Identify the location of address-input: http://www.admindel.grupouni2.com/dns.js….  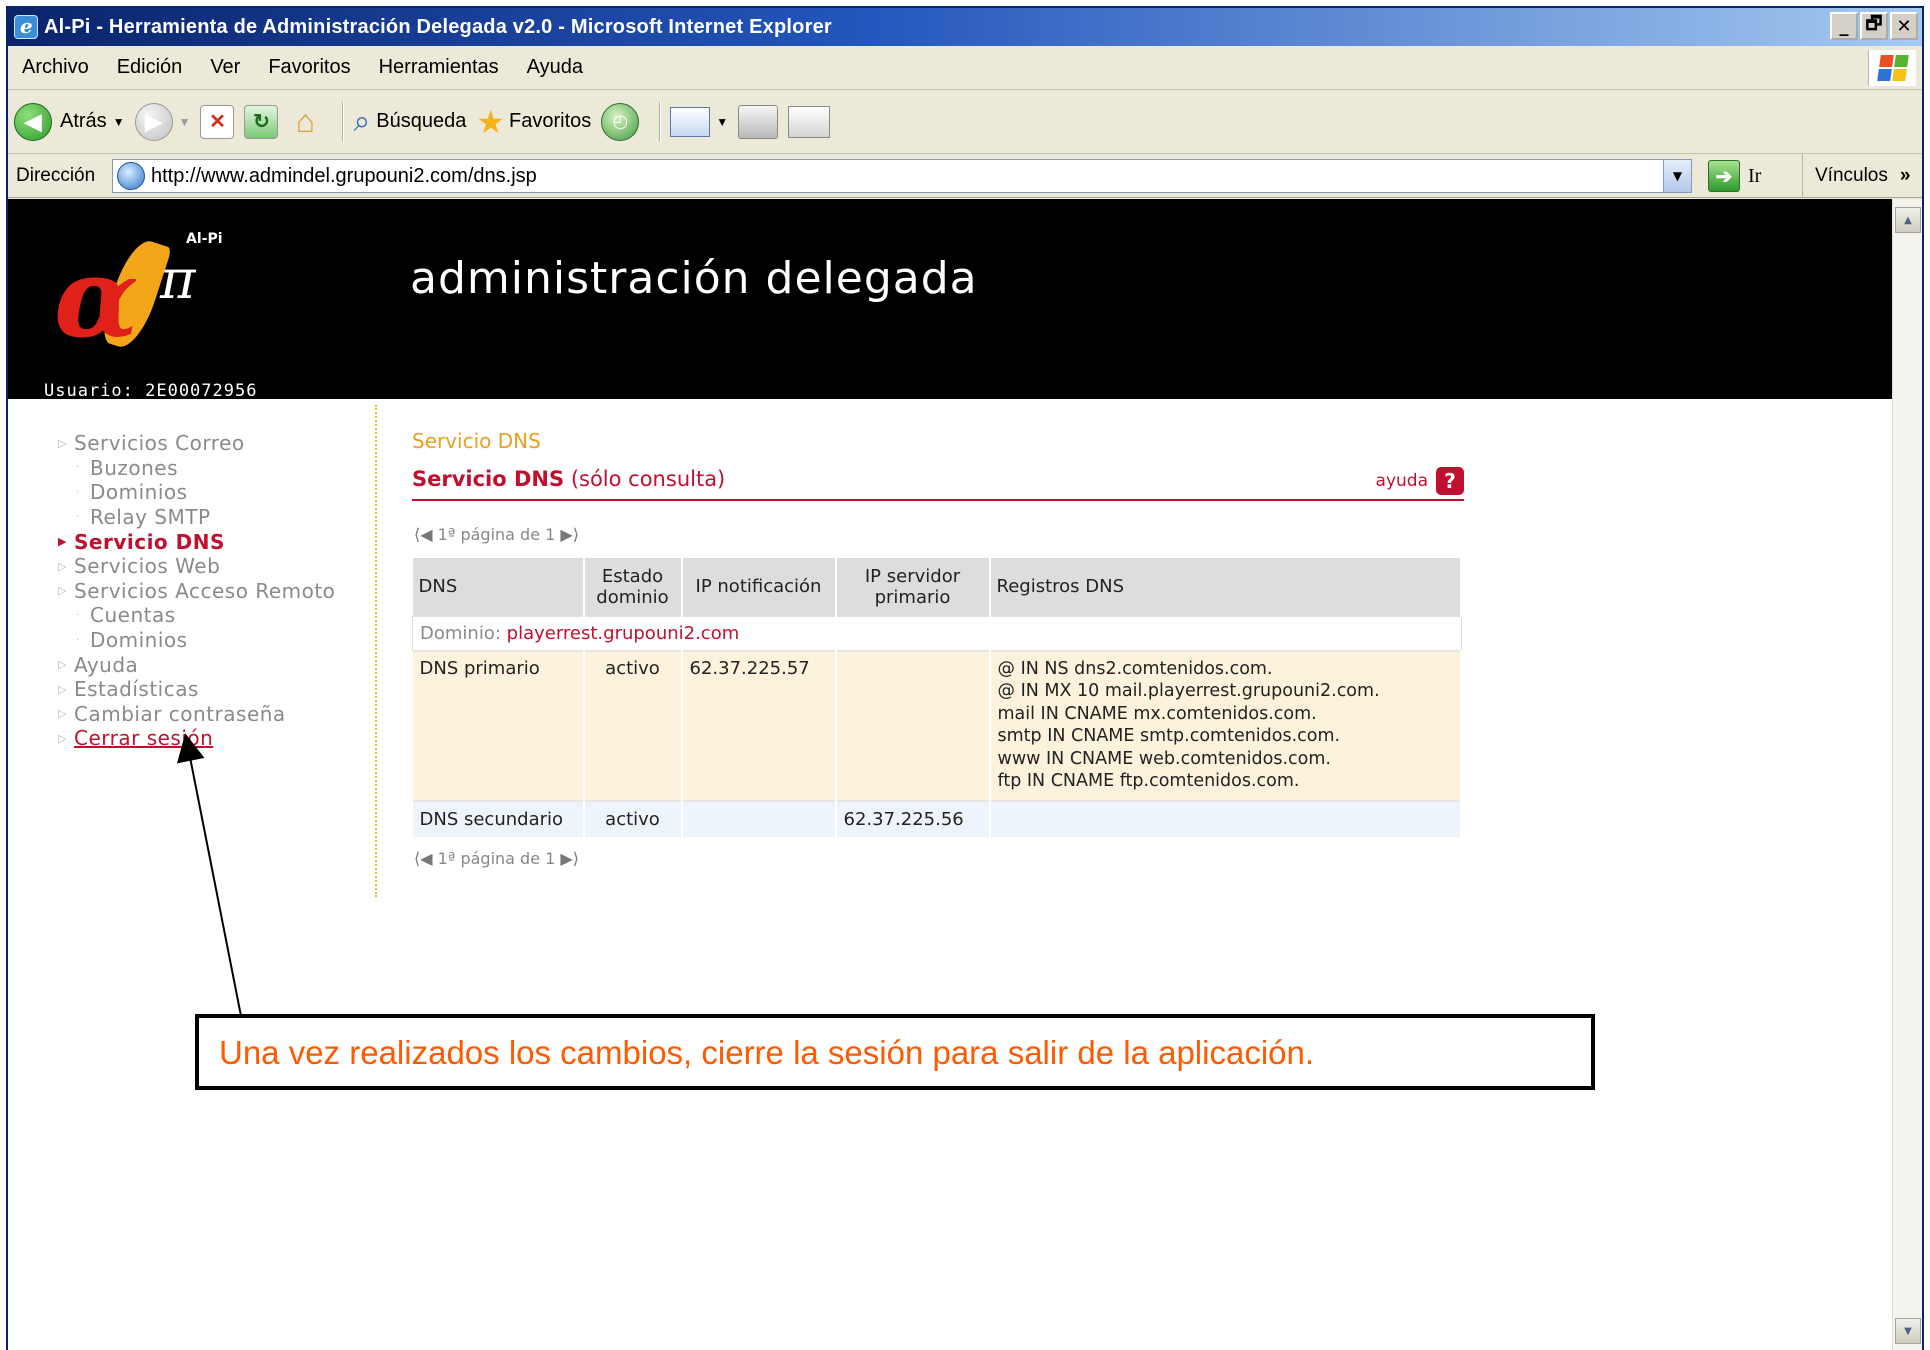
(902, 176).